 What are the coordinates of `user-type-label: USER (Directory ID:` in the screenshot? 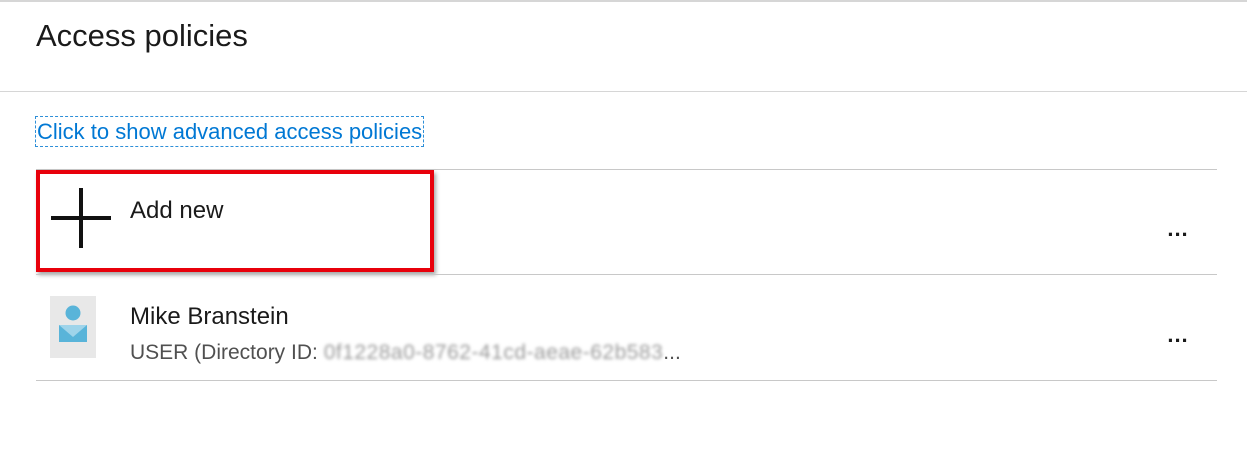 It's located at (227, 352).